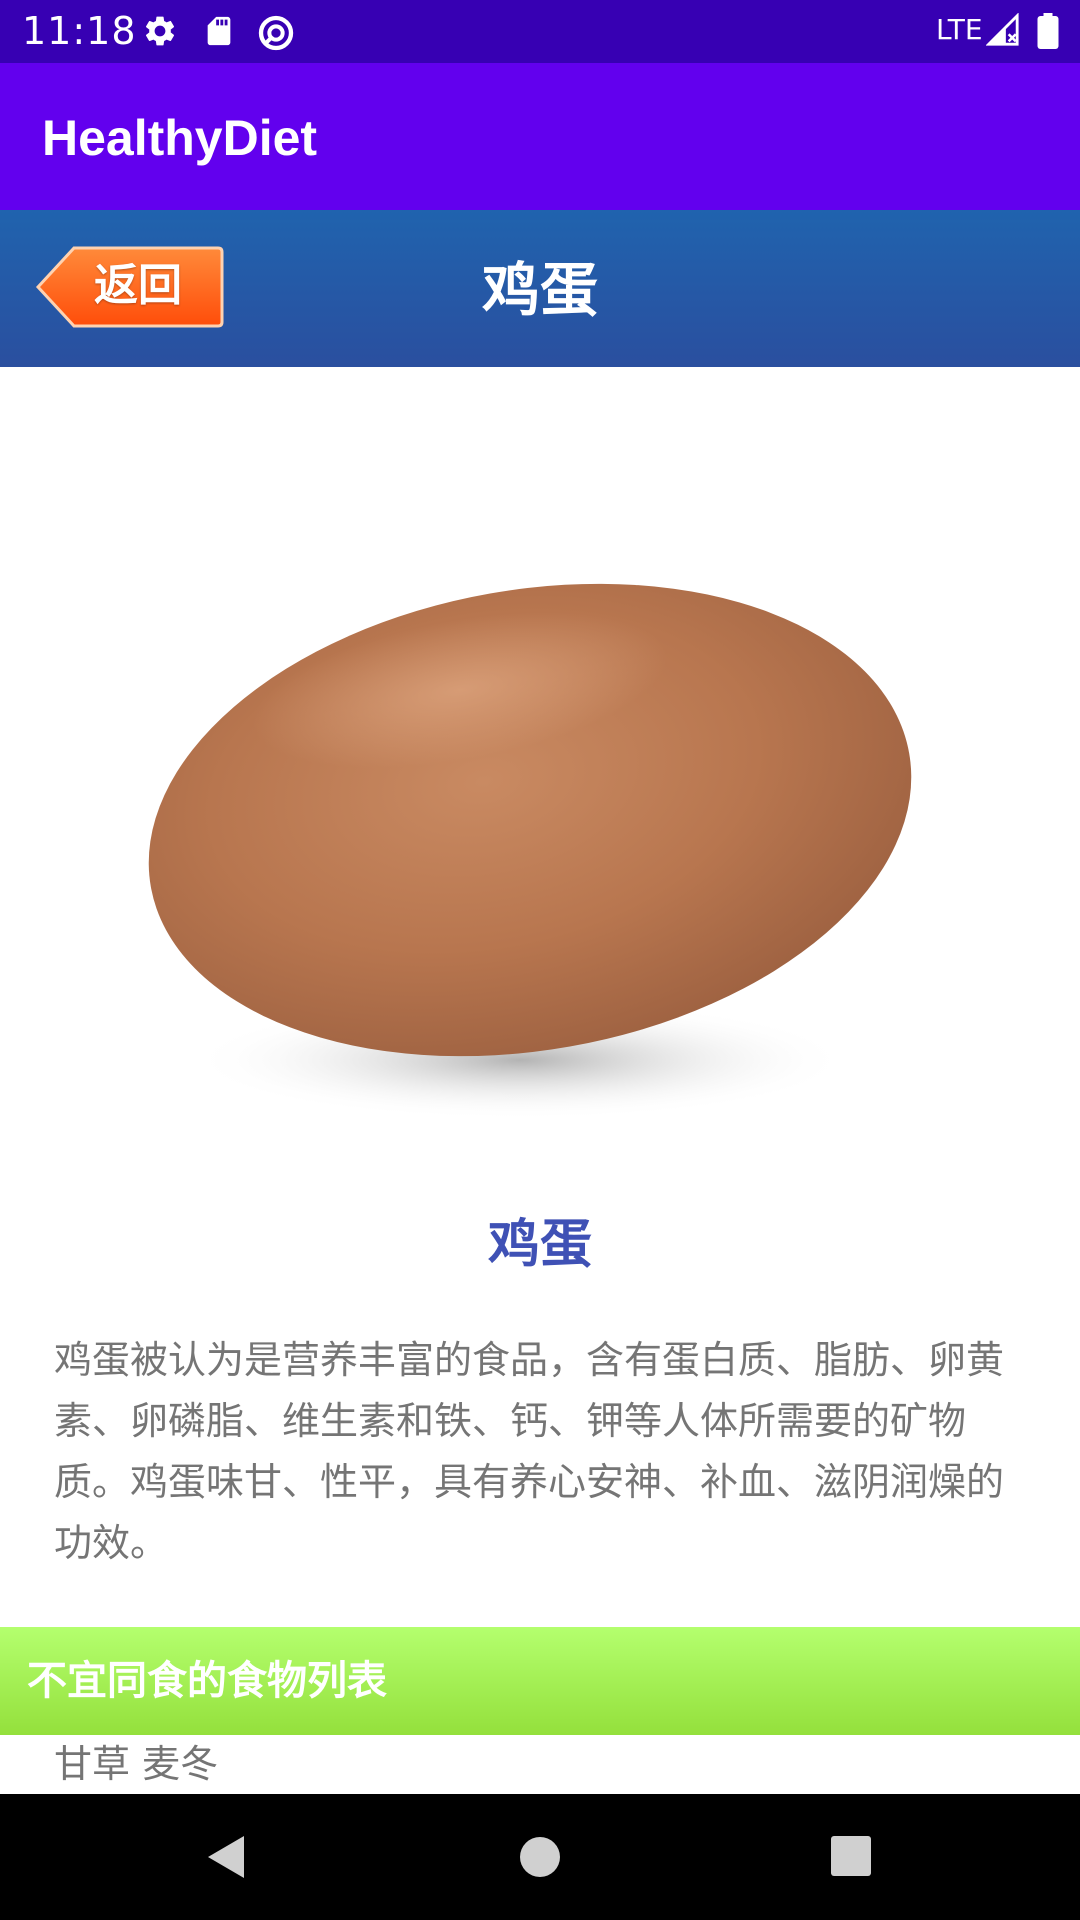  What do you see at coordinates (959, 29) in the screenshot?
I see `network-type: LTE` at bounding box center [959, 29].